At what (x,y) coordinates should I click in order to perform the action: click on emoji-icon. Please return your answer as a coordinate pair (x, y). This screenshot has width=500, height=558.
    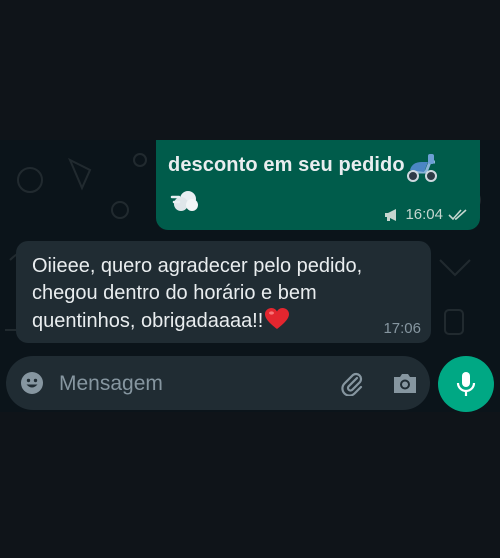
    Looking at the image, I should click on (32, 383).